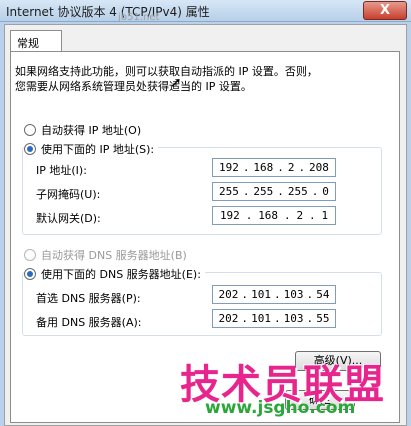  I want to click on ip-octet: 0, so click(325, 191).